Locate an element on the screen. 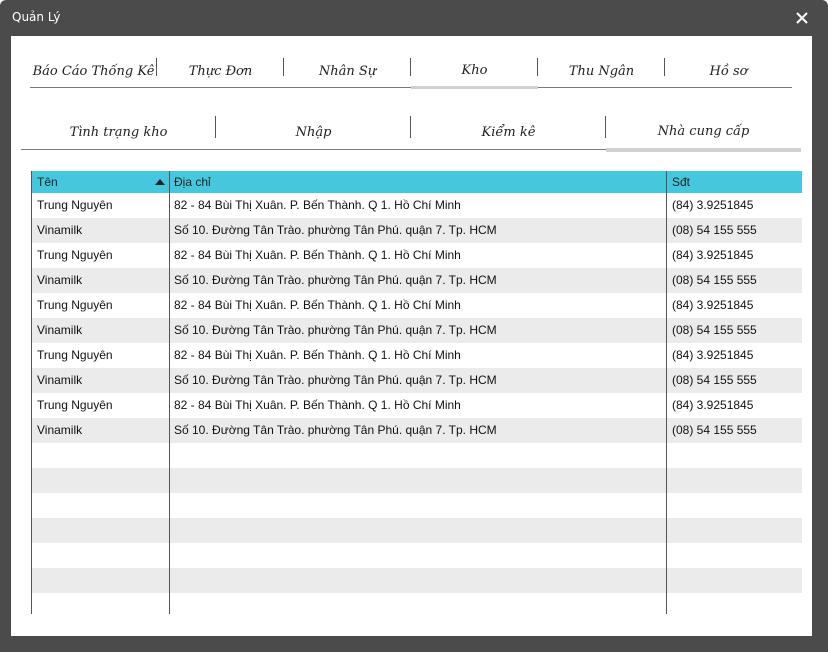 The height and width of the screenshot is (652, 828). window-title: Quản Lý is located at coordinates (36, 17).